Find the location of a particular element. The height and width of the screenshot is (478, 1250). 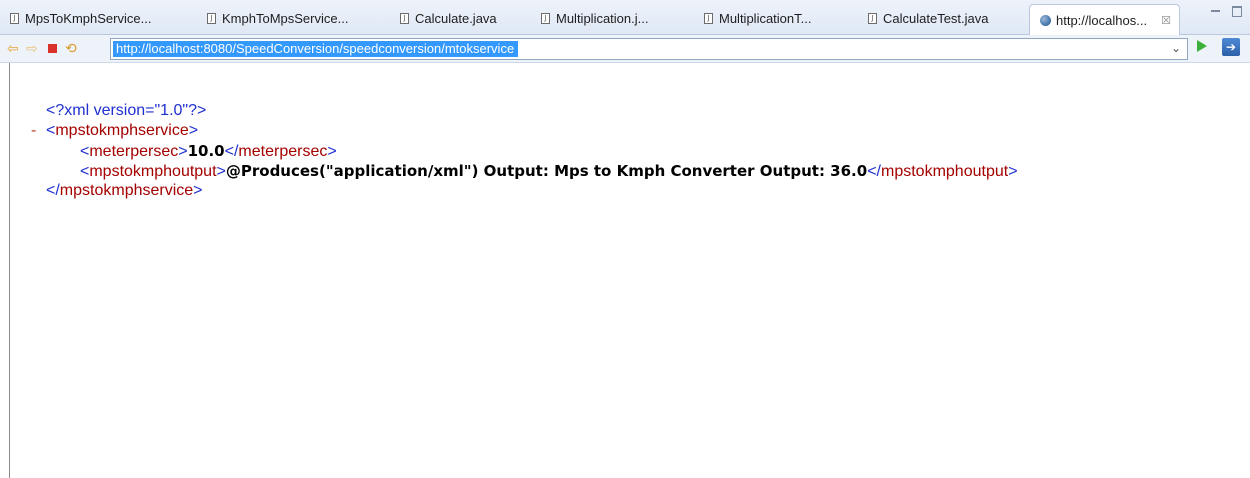

xml-declaration-text: <?xml version="1.0"?> is located at coordinates (126, 110).